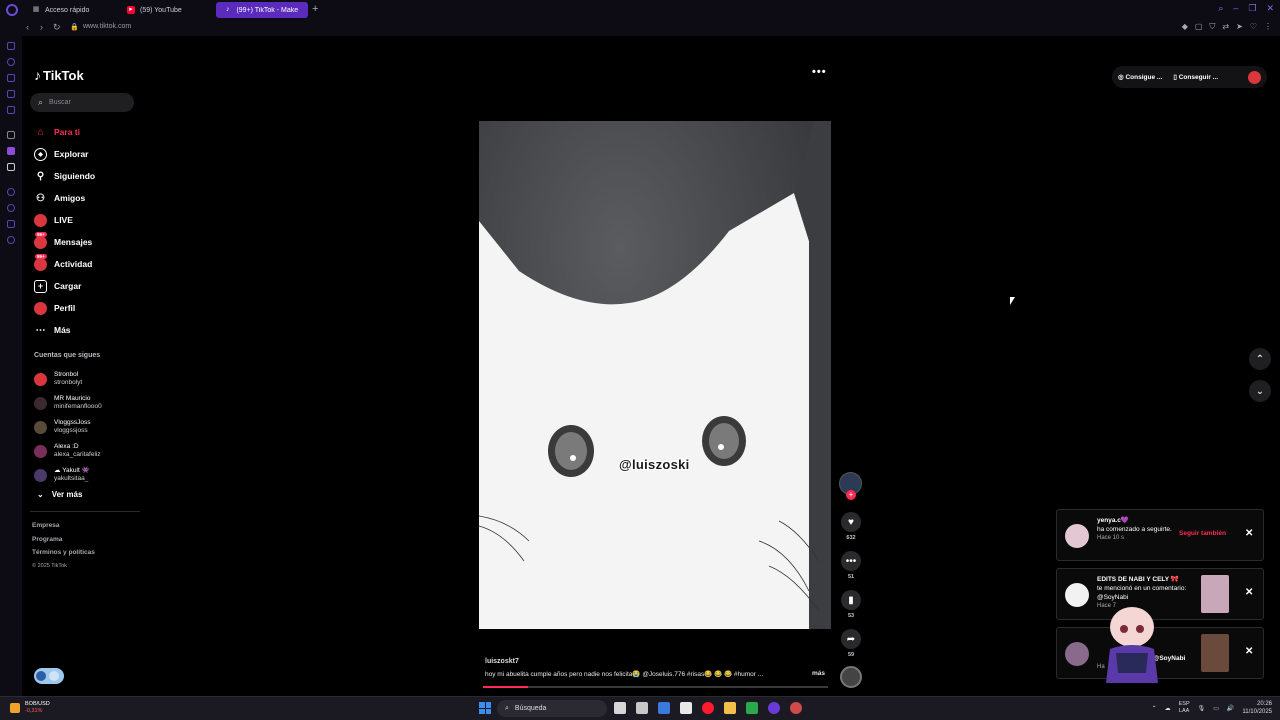 The width and height of the screenshot is (1280, 720). Describe the element at coordinates (642, 708) in the screenshot. I see `file-icon` at that location.